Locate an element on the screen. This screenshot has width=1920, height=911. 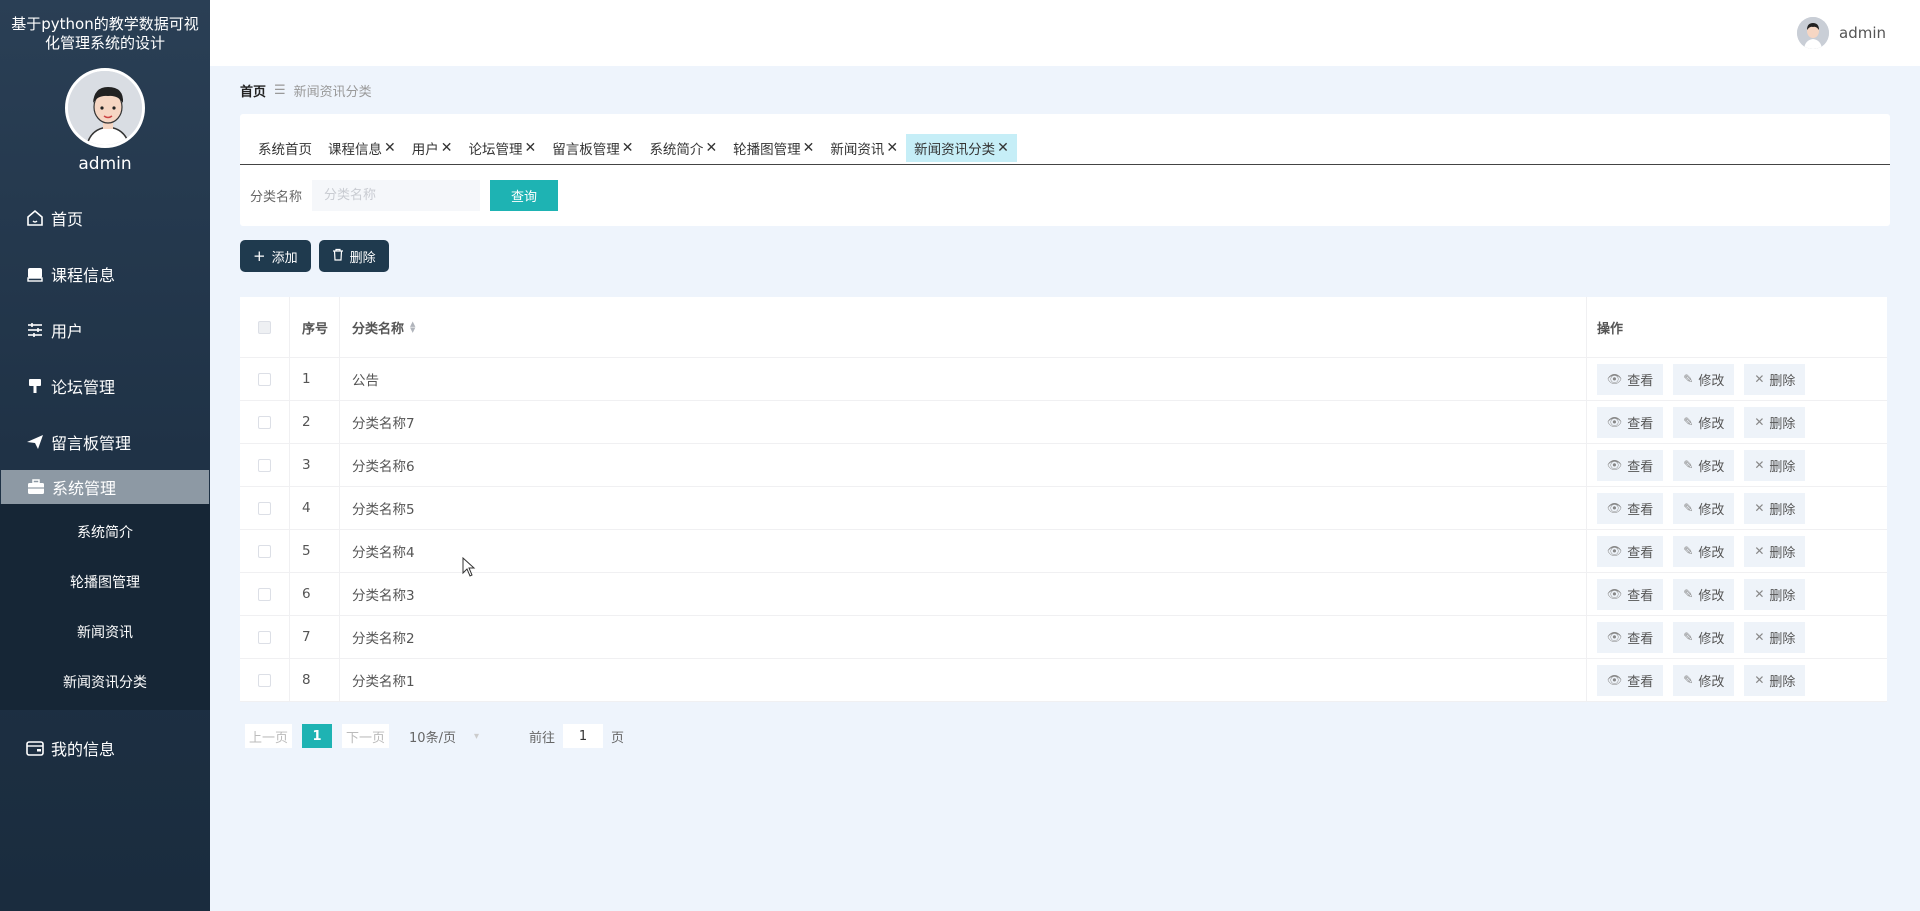
breadcrumb-home: 首页 is located at coordinates (253, 90).